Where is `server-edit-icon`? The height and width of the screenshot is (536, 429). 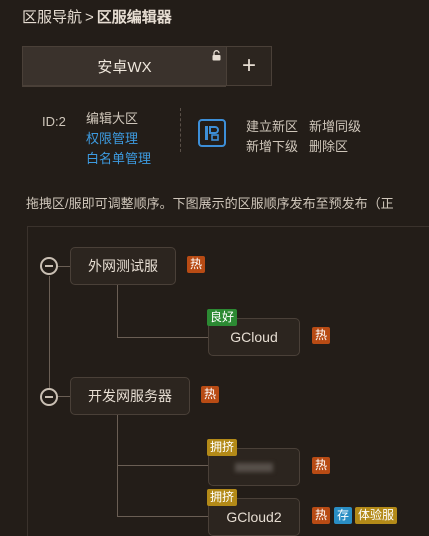 server-edit-icon is located at coordinates (212, 133).